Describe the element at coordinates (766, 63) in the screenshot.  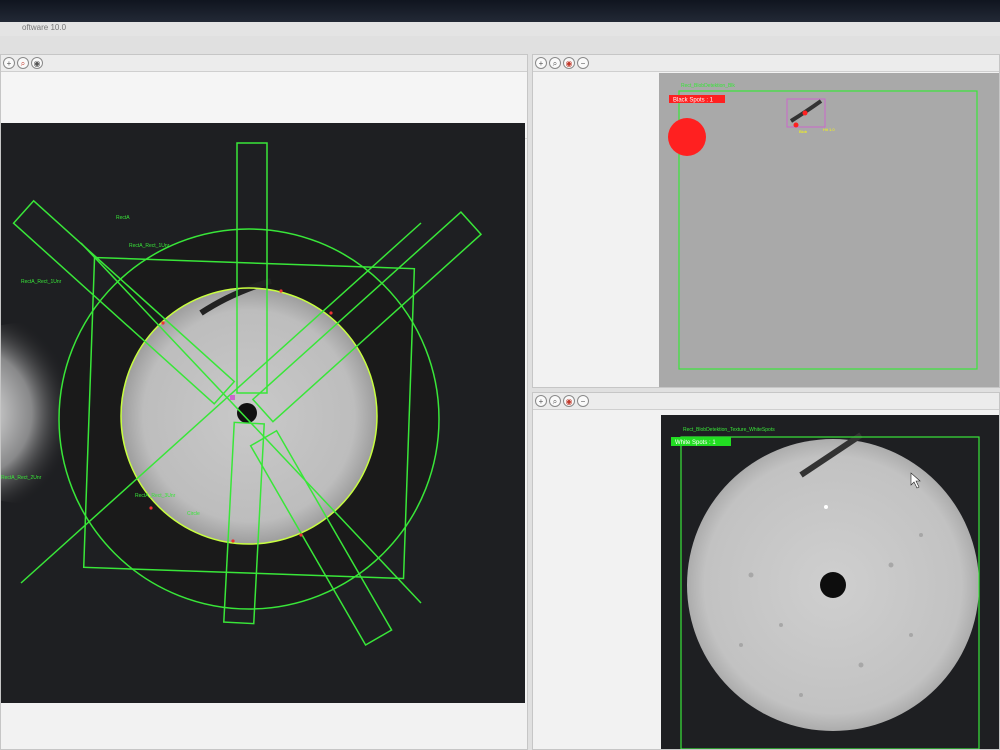
I see `zoom-toolbar-top: + ⌕ ◉ −` at that location.